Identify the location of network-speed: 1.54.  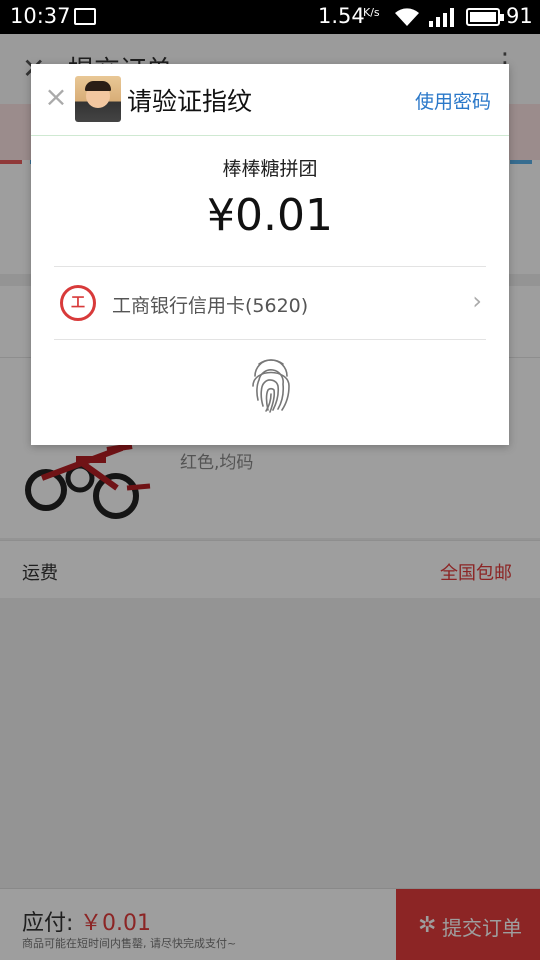
(341, 16).